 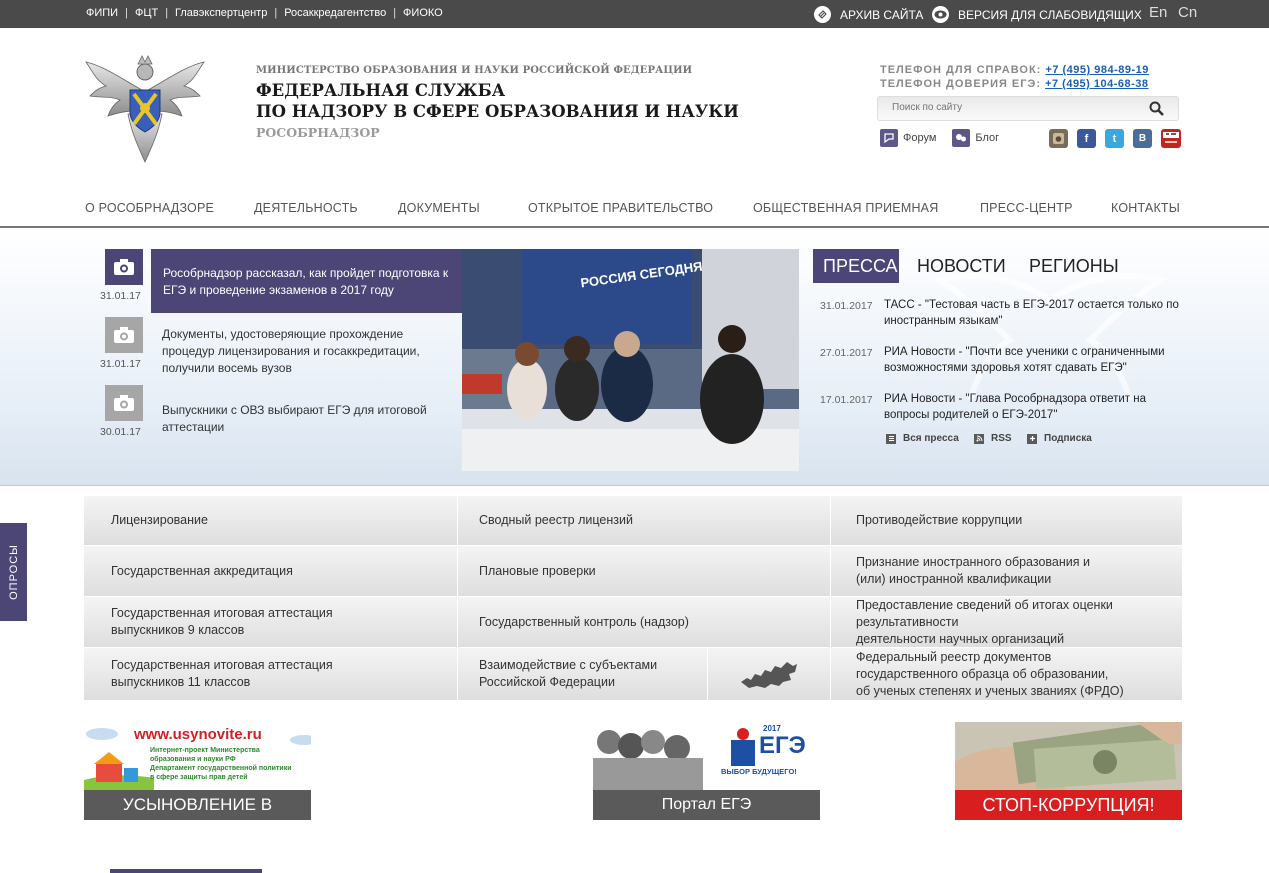 What do you see at coordinates (706, 771) in the screenshot?
I see `ege-portal-banner: 2017 ЕГЭ ВЫБОР БУДУЩЕГО! Портал ЕГЭ` at bounding box center [706, 771].